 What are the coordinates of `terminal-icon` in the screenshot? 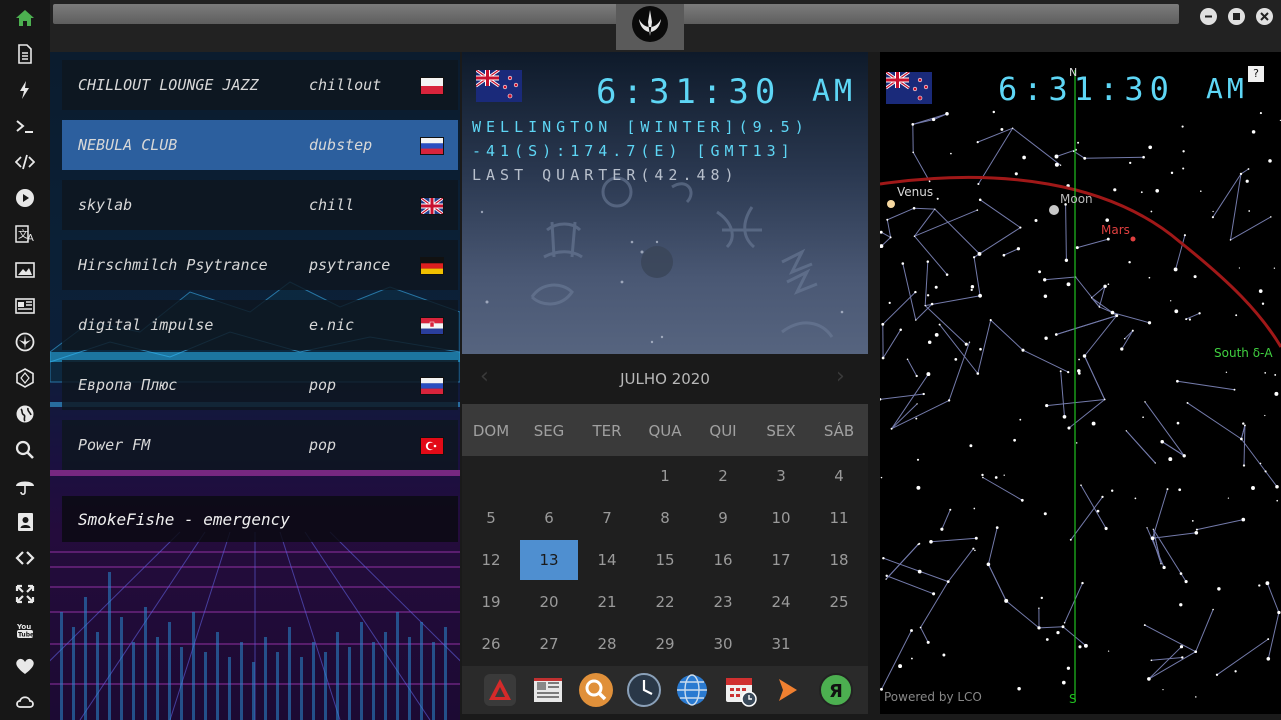 It's located at (25, 126).